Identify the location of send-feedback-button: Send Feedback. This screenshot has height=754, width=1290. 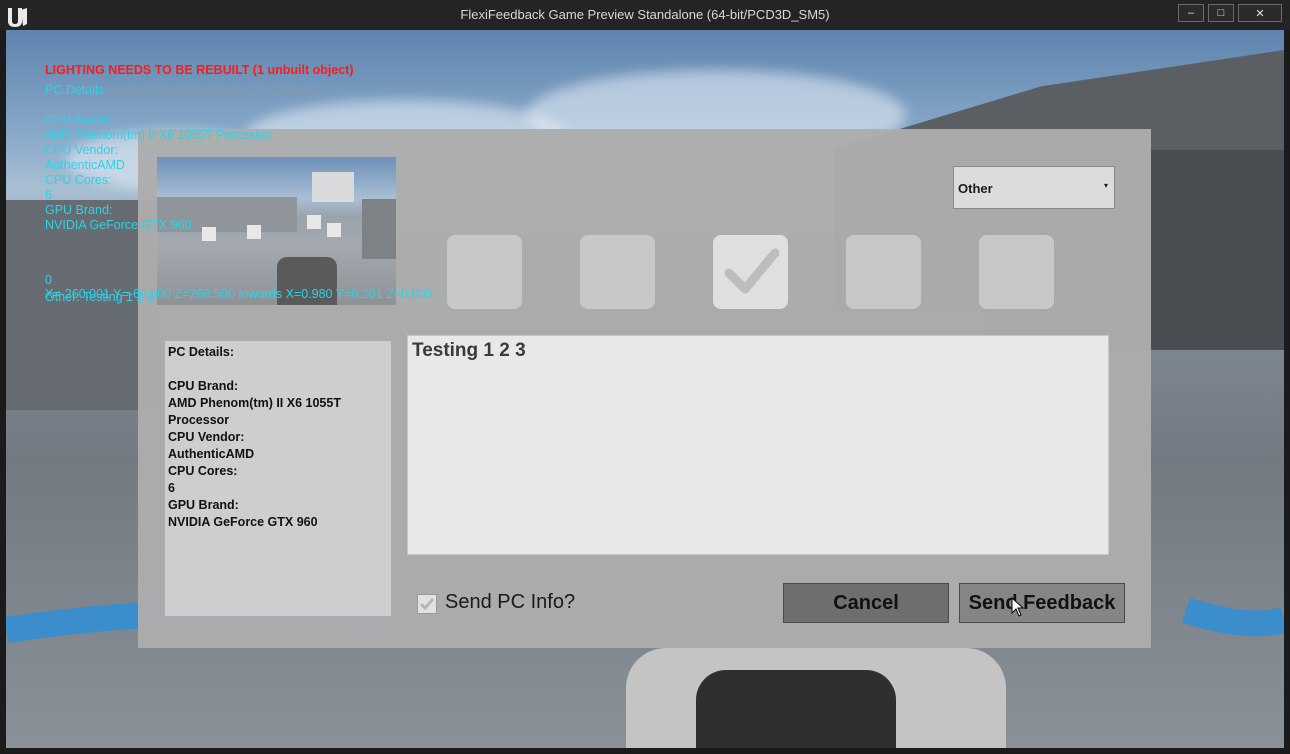
(1042, 603).